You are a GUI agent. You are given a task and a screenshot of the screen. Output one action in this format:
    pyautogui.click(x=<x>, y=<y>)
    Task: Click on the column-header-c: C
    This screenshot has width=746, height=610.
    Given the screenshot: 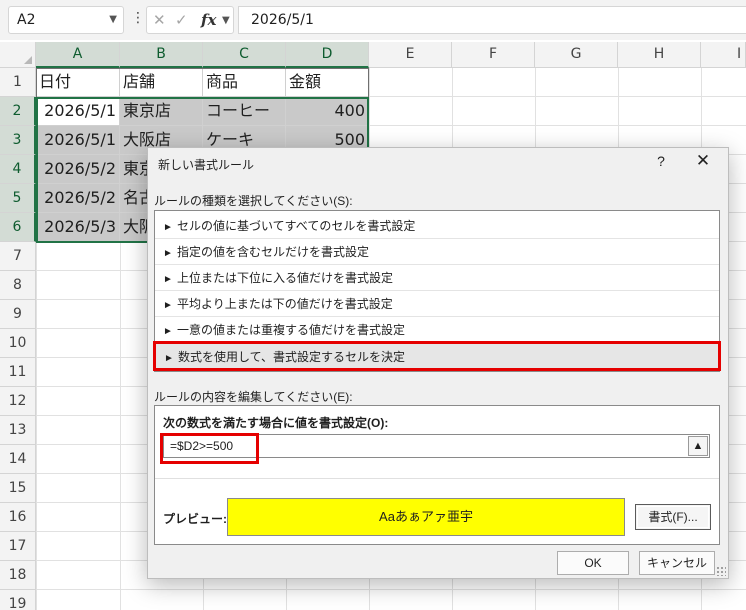 What is the action you would take?
    pyautogui.click(x=244, y=55)
    